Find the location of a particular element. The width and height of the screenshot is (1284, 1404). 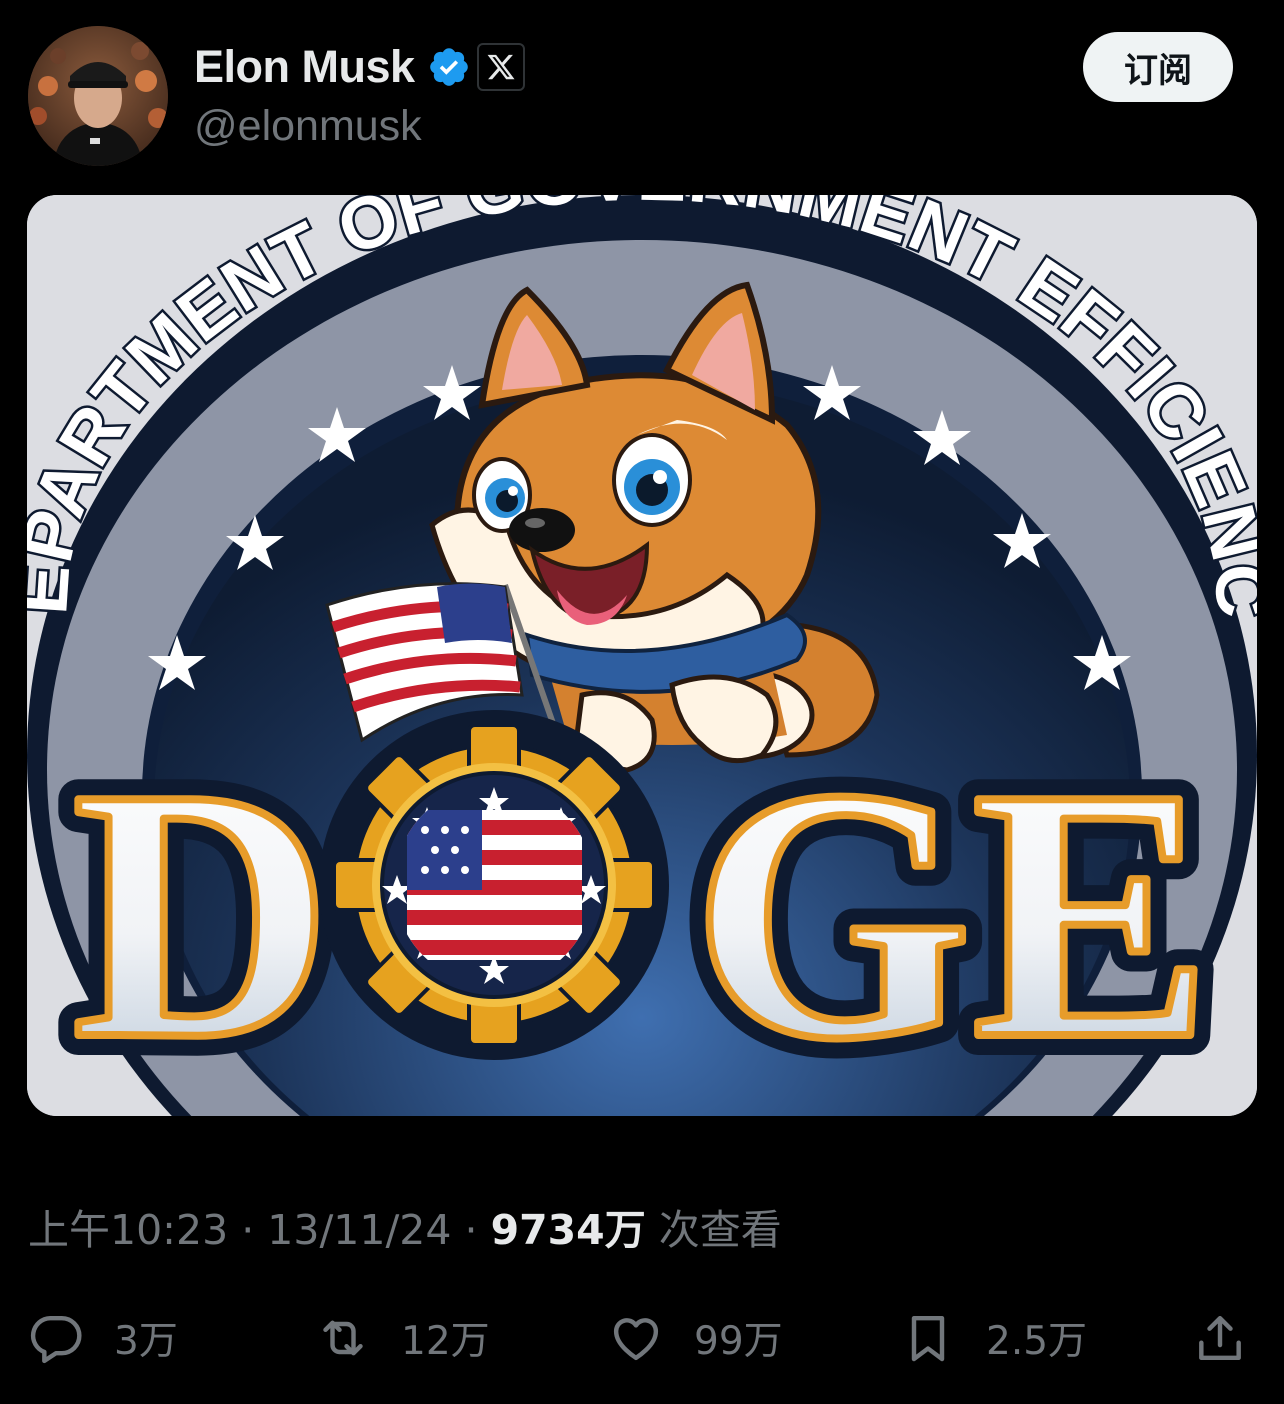

heart-icon is located at coordinates (636, 1339).